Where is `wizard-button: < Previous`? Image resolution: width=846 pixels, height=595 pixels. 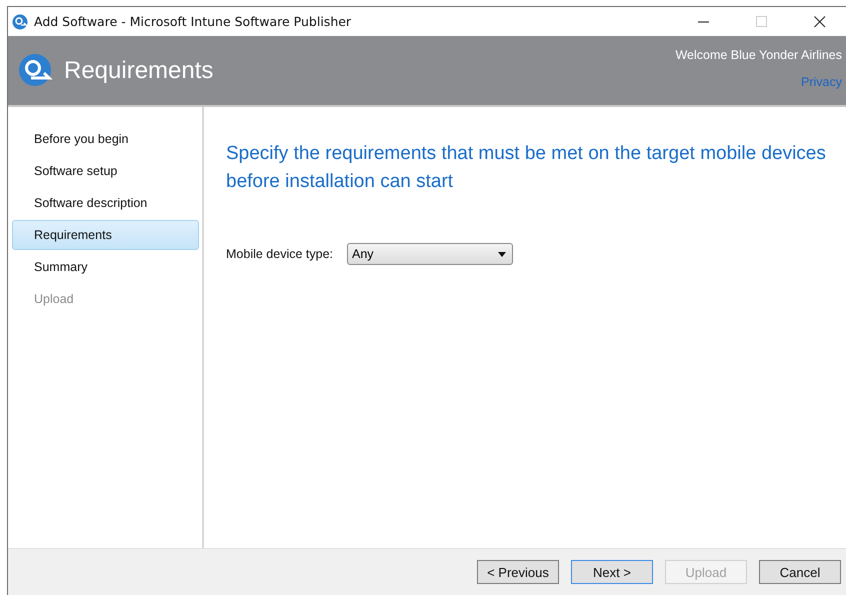
wizard-button: < Previous is located at coordinates (518, 572).